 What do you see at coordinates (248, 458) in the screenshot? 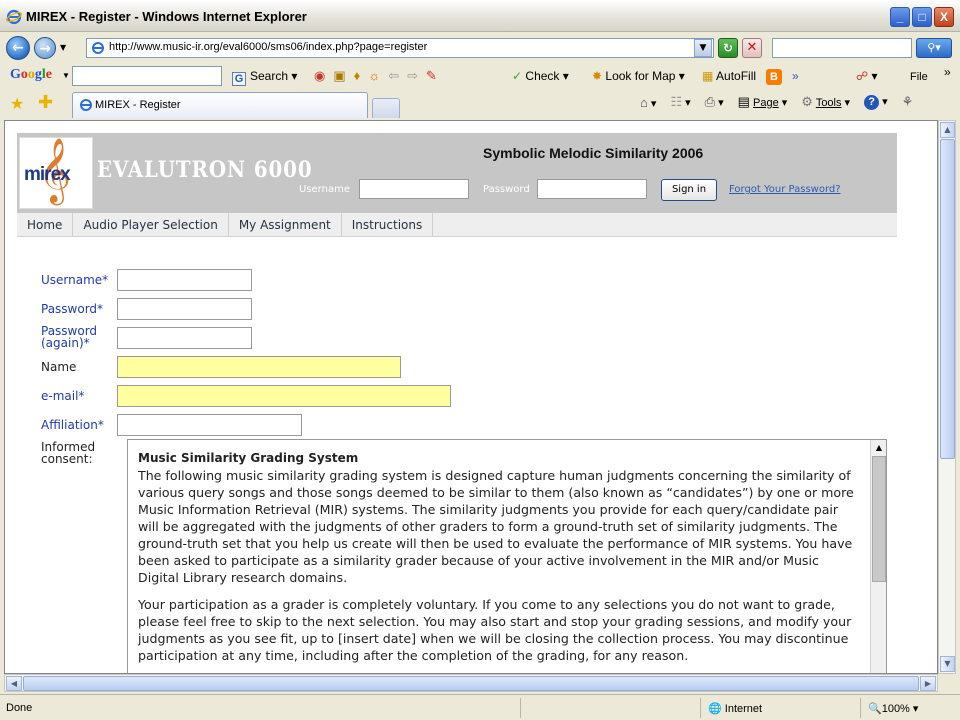
I see `consent-heading: Music Similarity Grading System` at bounding box center [248, 458].